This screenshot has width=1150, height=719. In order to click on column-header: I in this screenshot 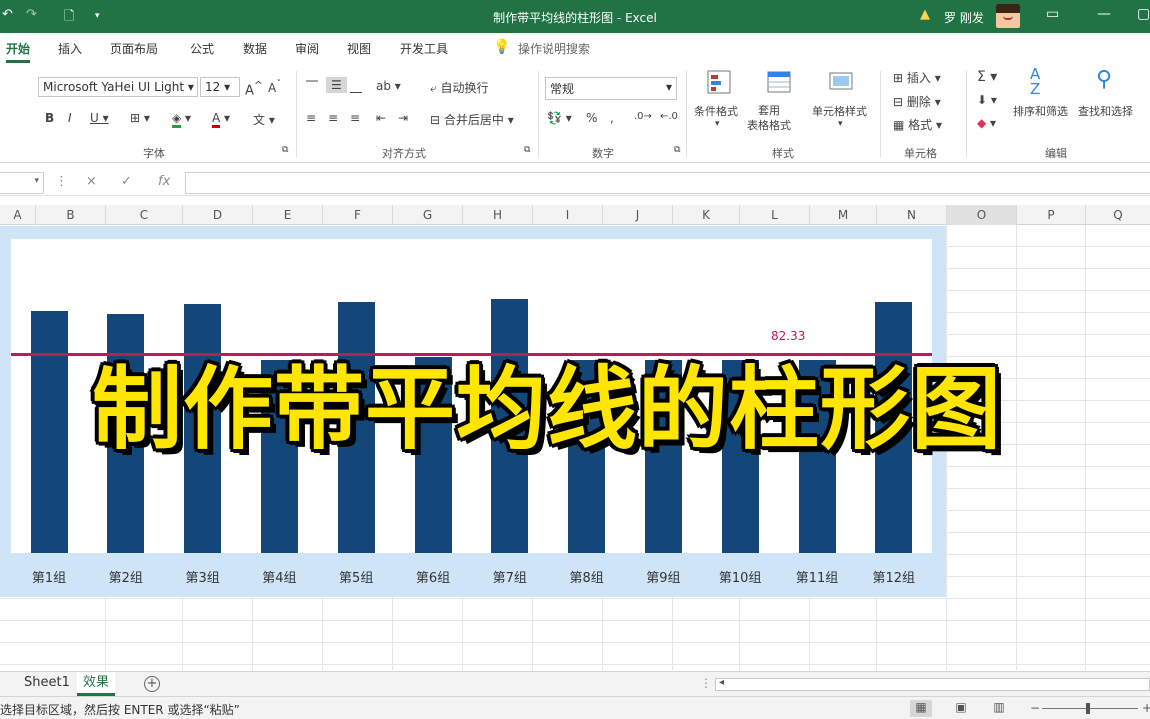, I will do `click(568, 215)`.